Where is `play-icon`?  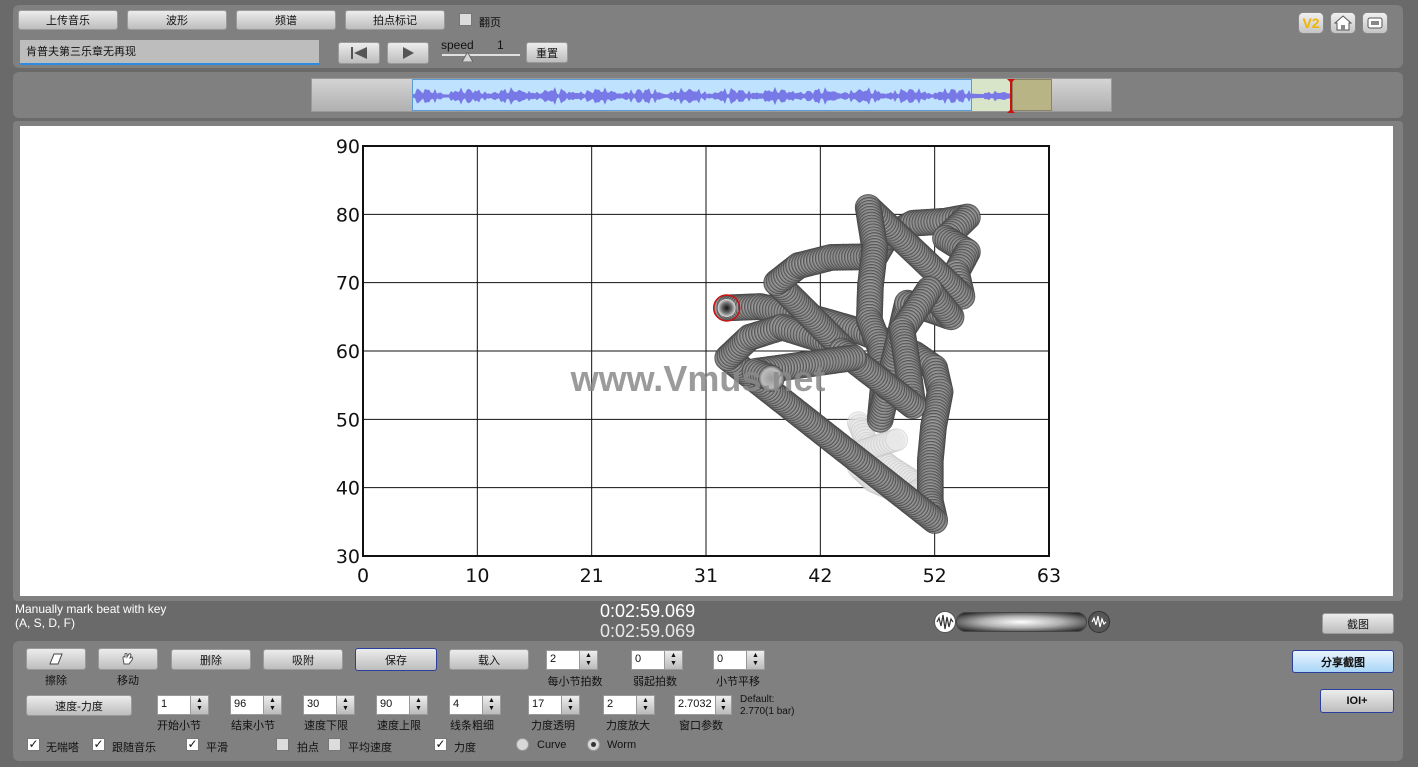 play-icon is located at coordinates (408, 53).